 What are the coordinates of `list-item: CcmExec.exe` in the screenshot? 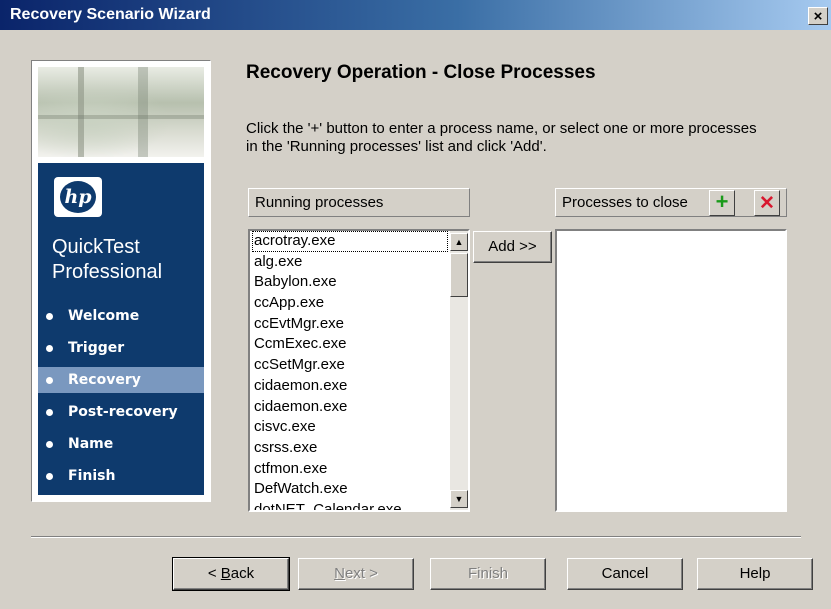 It's located at (350, 344).